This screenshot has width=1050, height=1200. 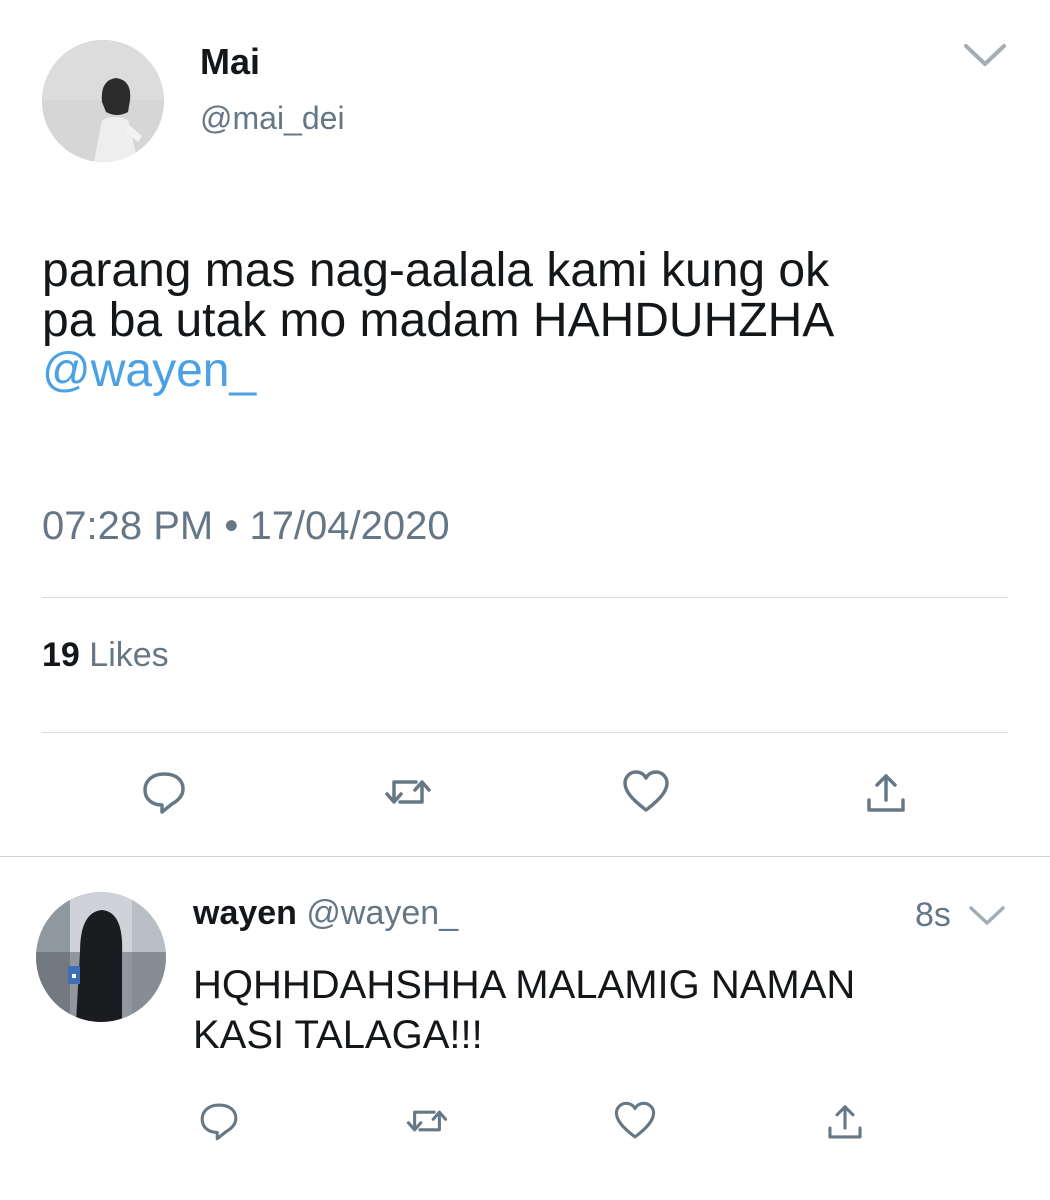 What do you see at coordinates (525, 856) in the screenshot?
I see `section-divider` at bounding box center [525, 856].